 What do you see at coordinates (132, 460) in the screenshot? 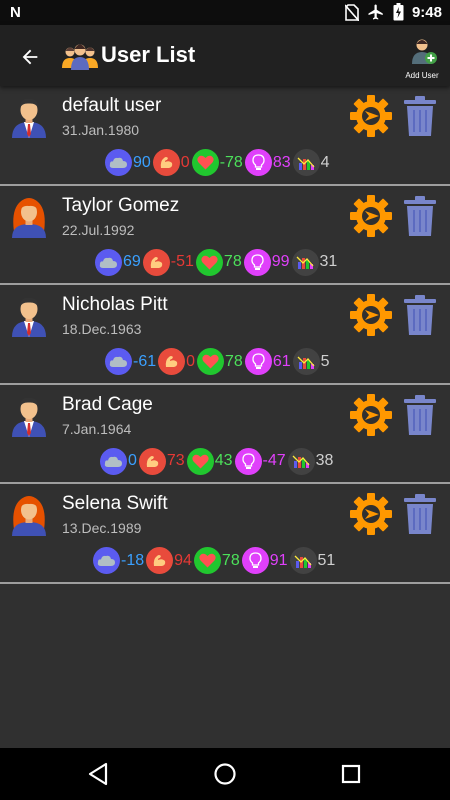
I see `sleep-value: 0` at bounding box center [132, 460].